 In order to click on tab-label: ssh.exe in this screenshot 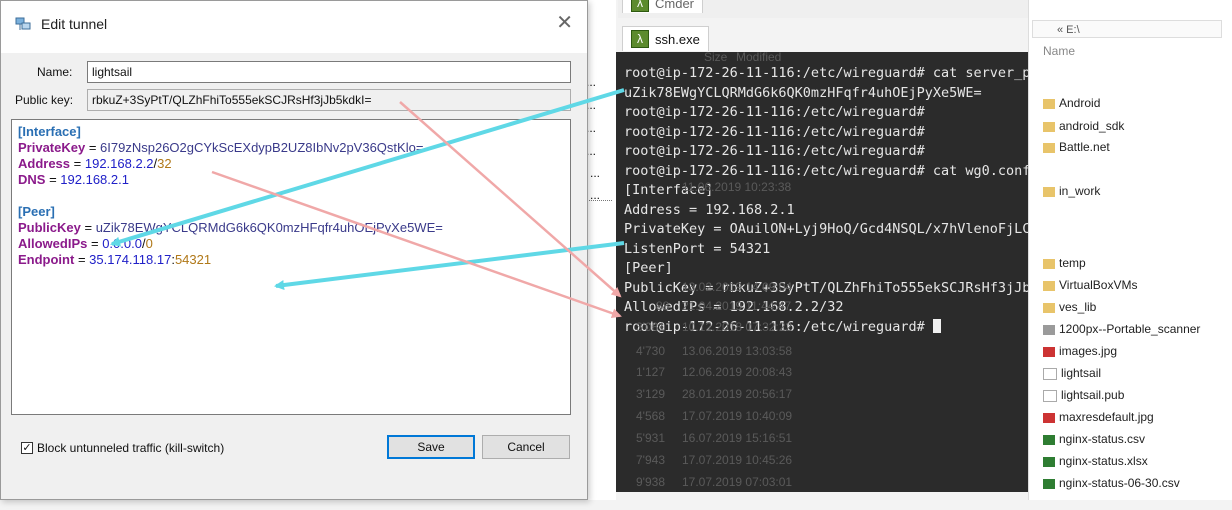, I will do `click(677, 39)`.